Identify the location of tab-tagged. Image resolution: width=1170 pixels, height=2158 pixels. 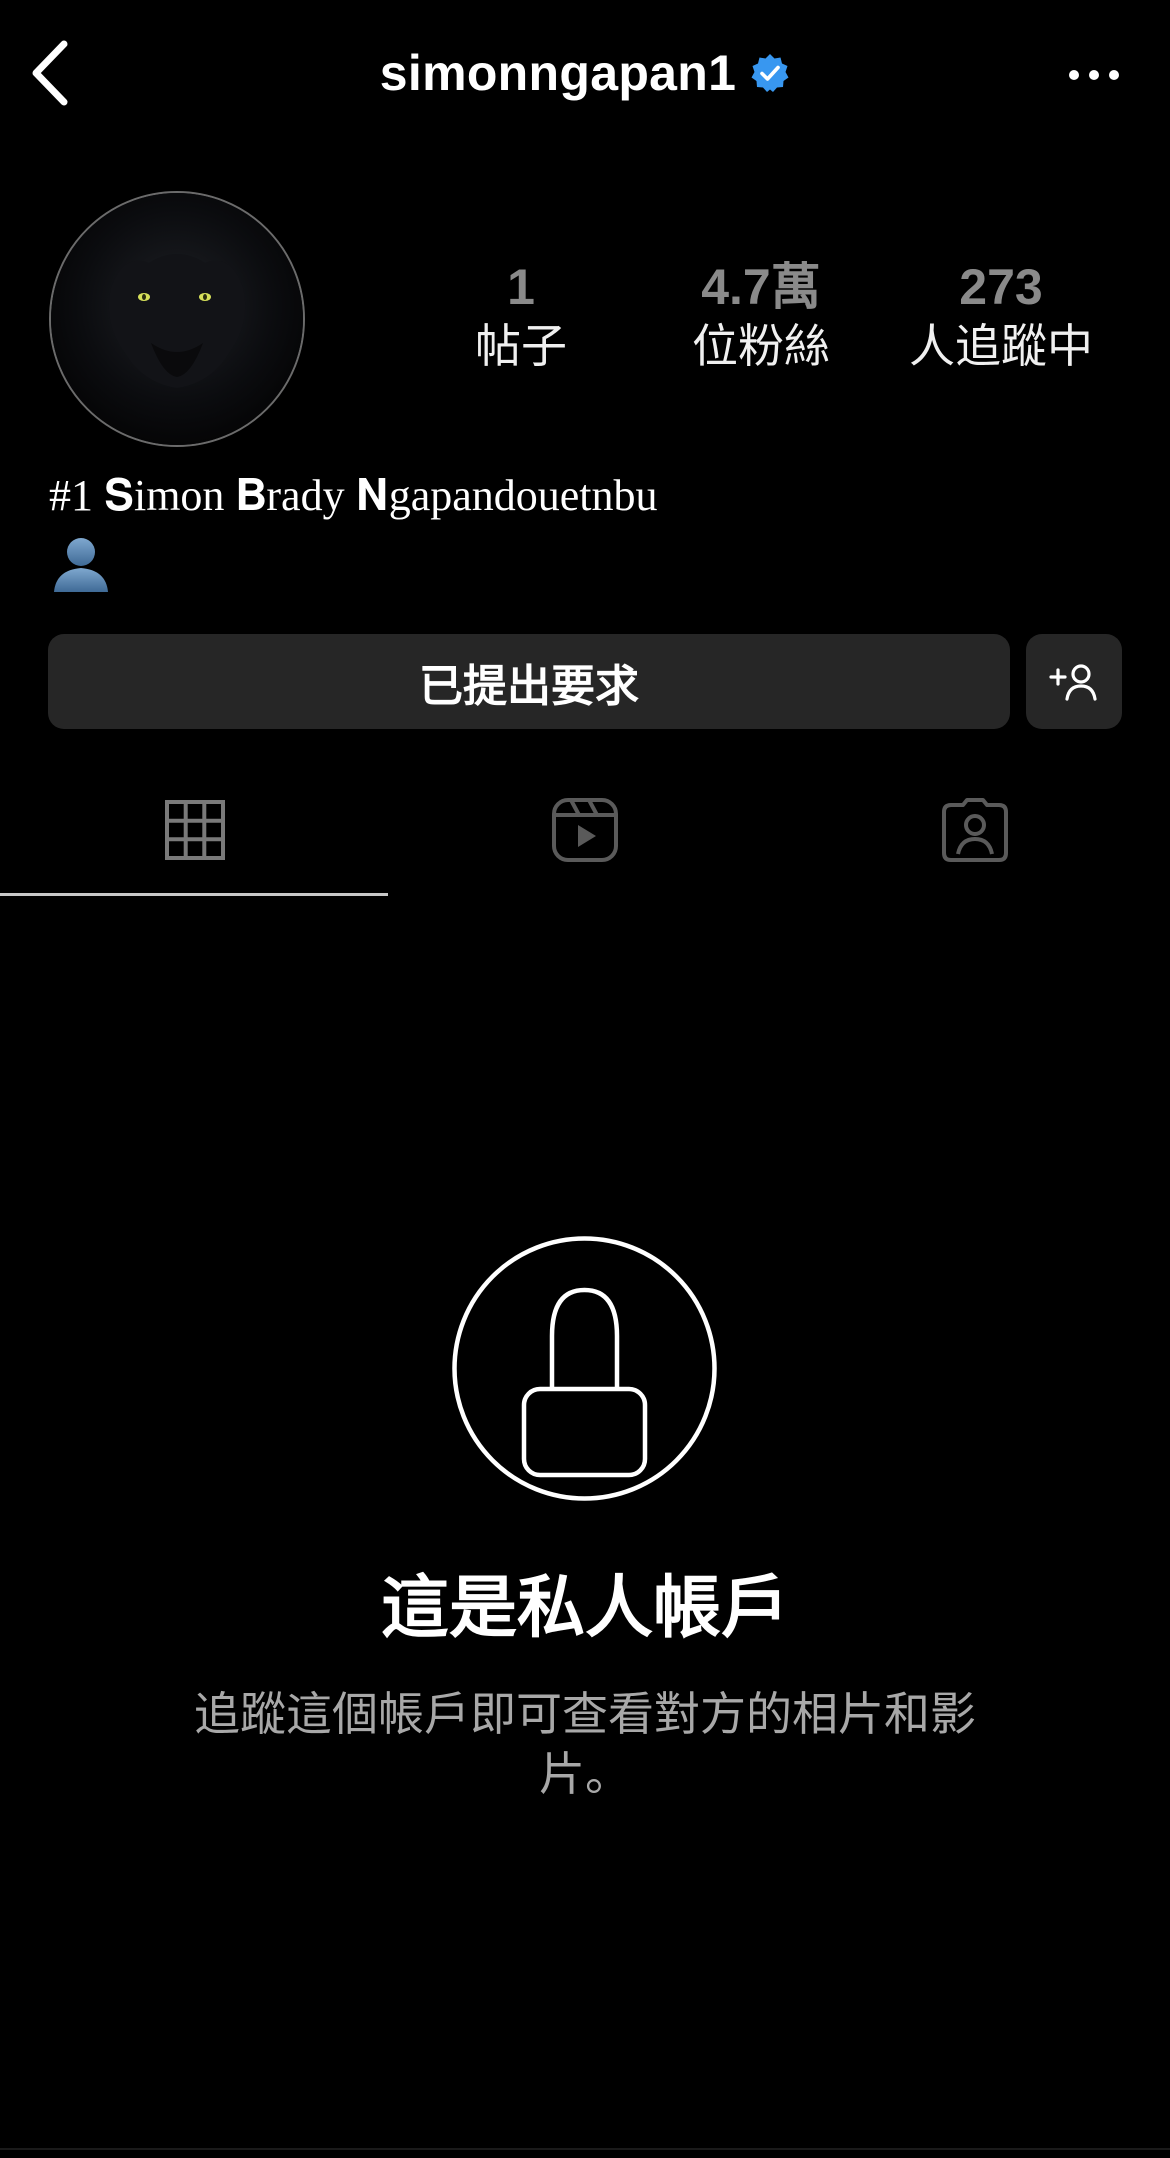
(975, 830).